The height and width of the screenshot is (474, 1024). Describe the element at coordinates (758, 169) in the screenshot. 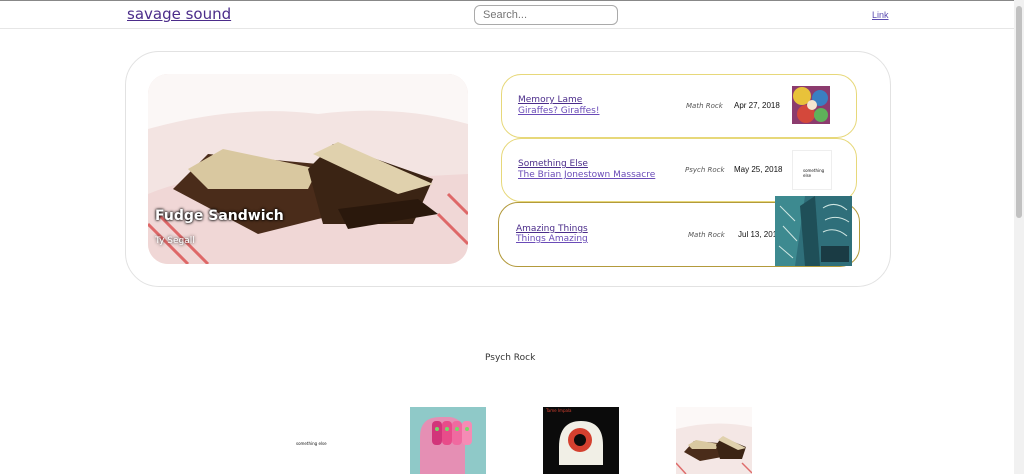

I see `track-date: May 25, 2018` at that location.